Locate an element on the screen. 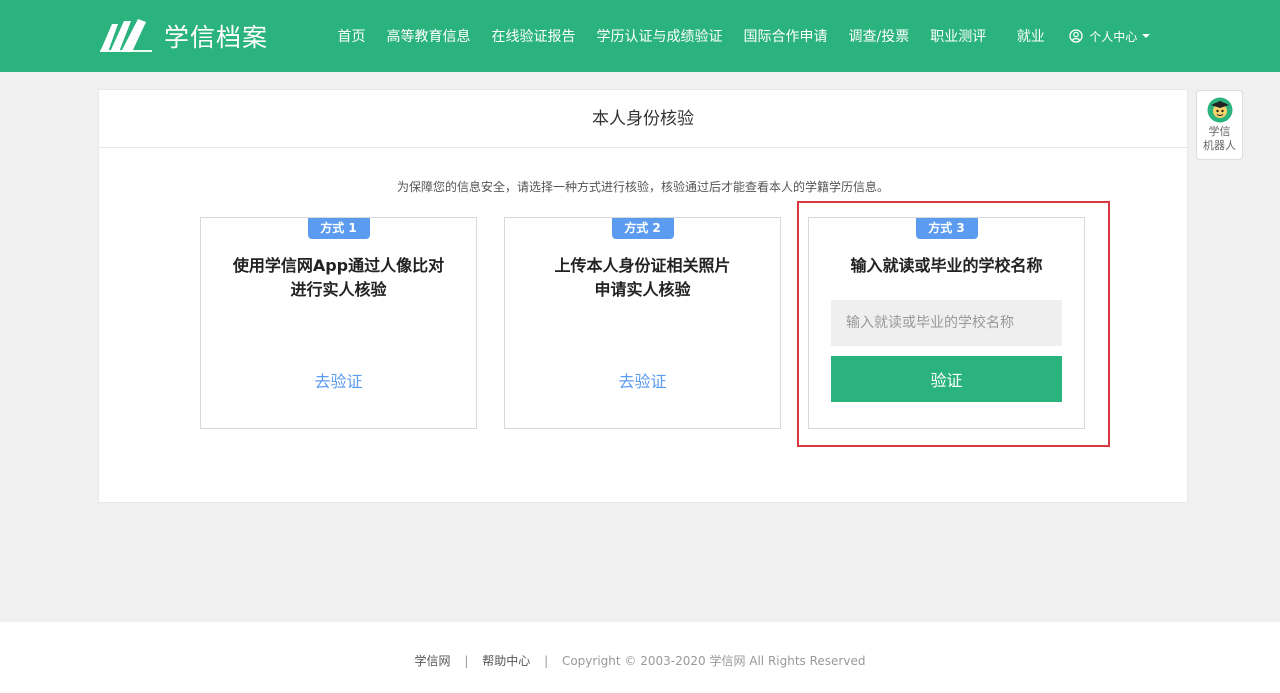 The width and height of the screenshot is (1280, 693). page-title: 本人身份核验 is located at coordinates (643, 119).